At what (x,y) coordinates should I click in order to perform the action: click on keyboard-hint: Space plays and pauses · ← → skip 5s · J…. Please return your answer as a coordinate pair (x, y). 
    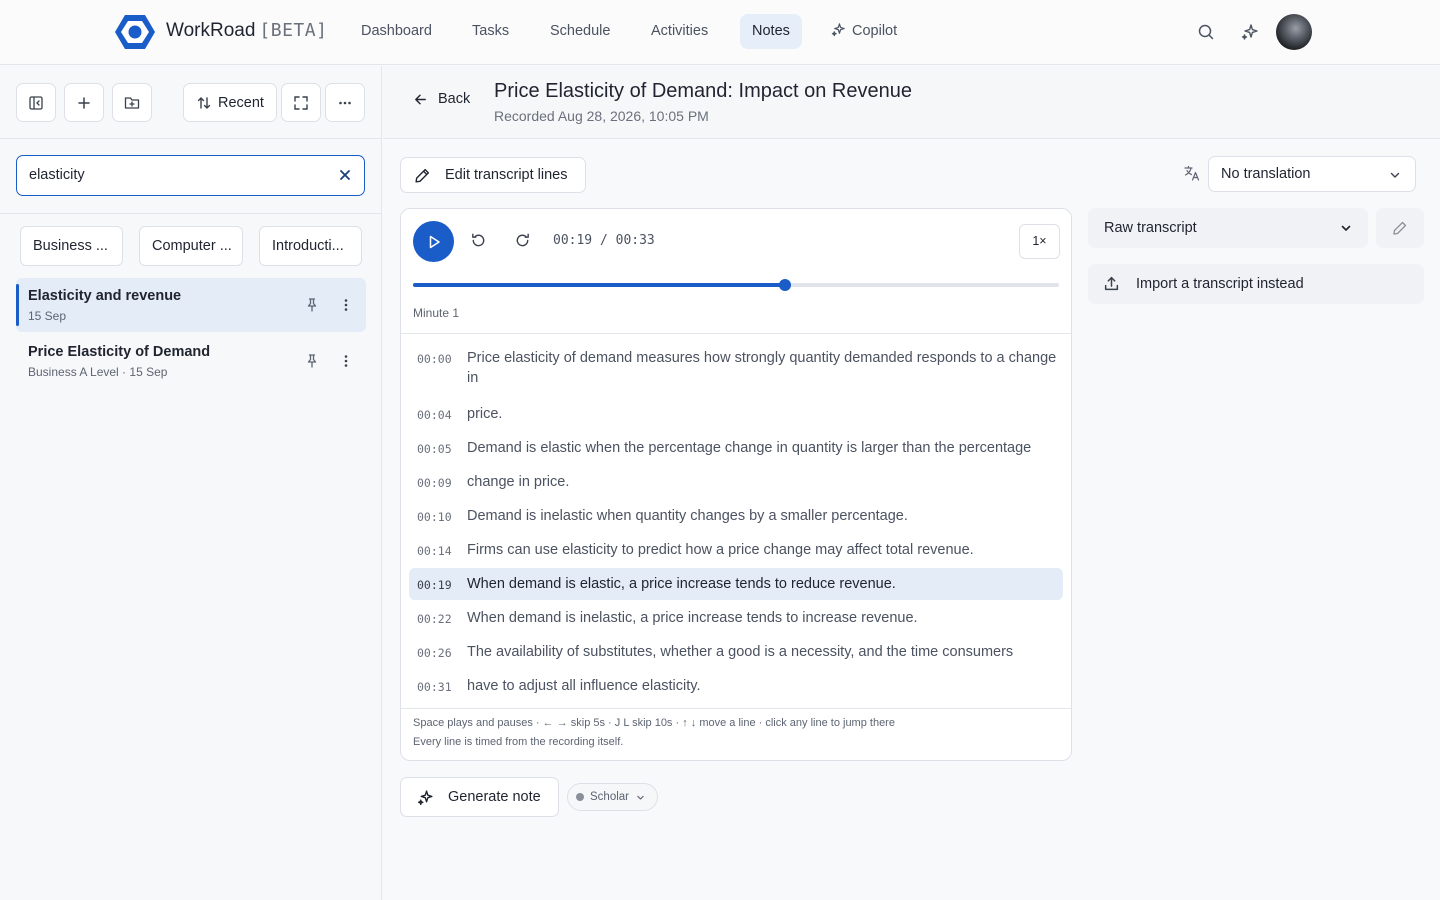
    Looking at the image, I should click on (654, 723).